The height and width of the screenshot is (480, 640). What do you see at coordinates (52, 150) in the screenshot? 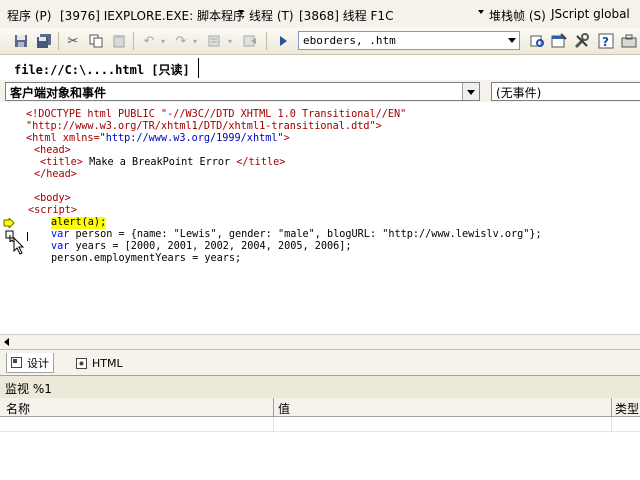
I see `code-line: <head>` at bounding box center [52, 150].